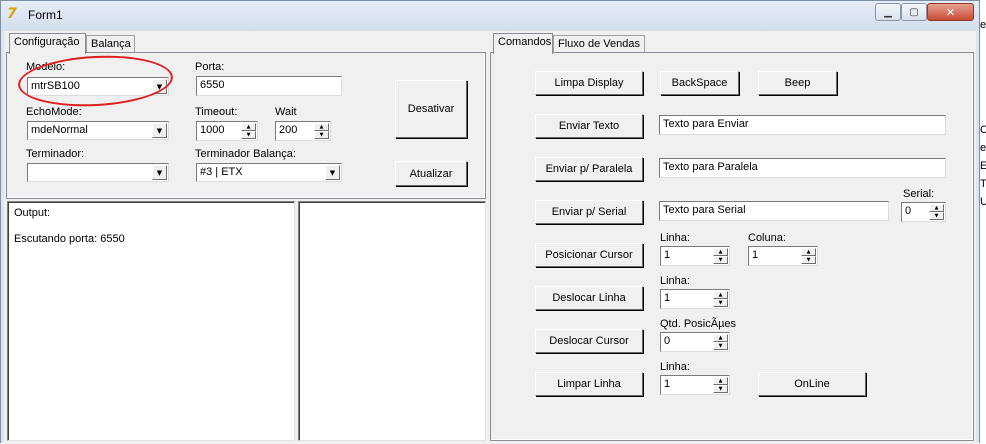 The height and width of the screenshot is (444, 986). What do you see at coordinates (908, 211) in the screenshot?
I see `serial-value: 0` at bounding box center [908, 211].